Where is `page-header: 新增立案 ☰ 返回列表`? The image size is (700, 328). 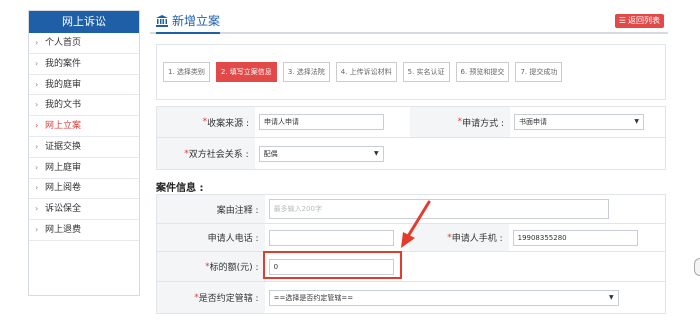 page-header: 新增立案 ☰ 返回列表 is located at coordinates (409, 21).